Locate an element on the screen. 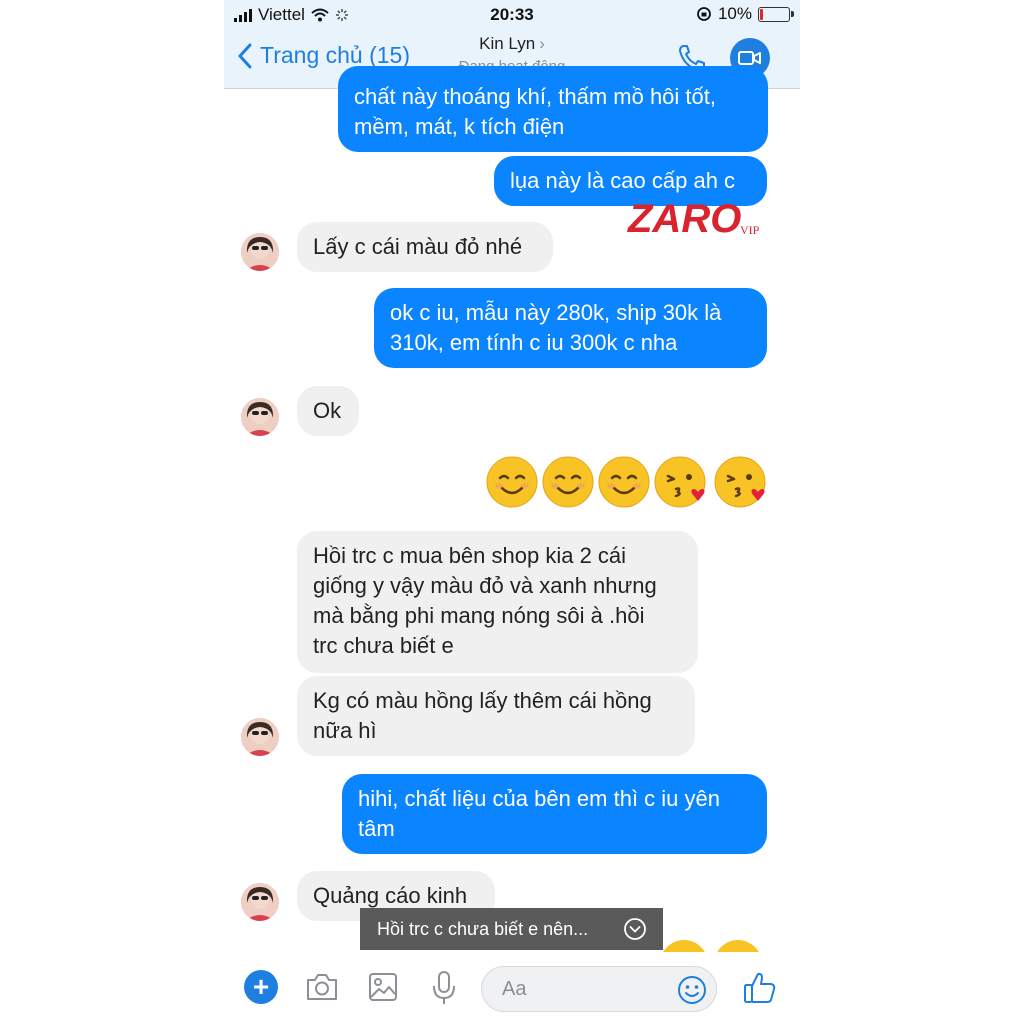 Image resolution: width=1024 pixels, height=1024 pixels. message-line: ok c iu, mẫu này 280k, ship 30k là is located at coordinates (556, 312).